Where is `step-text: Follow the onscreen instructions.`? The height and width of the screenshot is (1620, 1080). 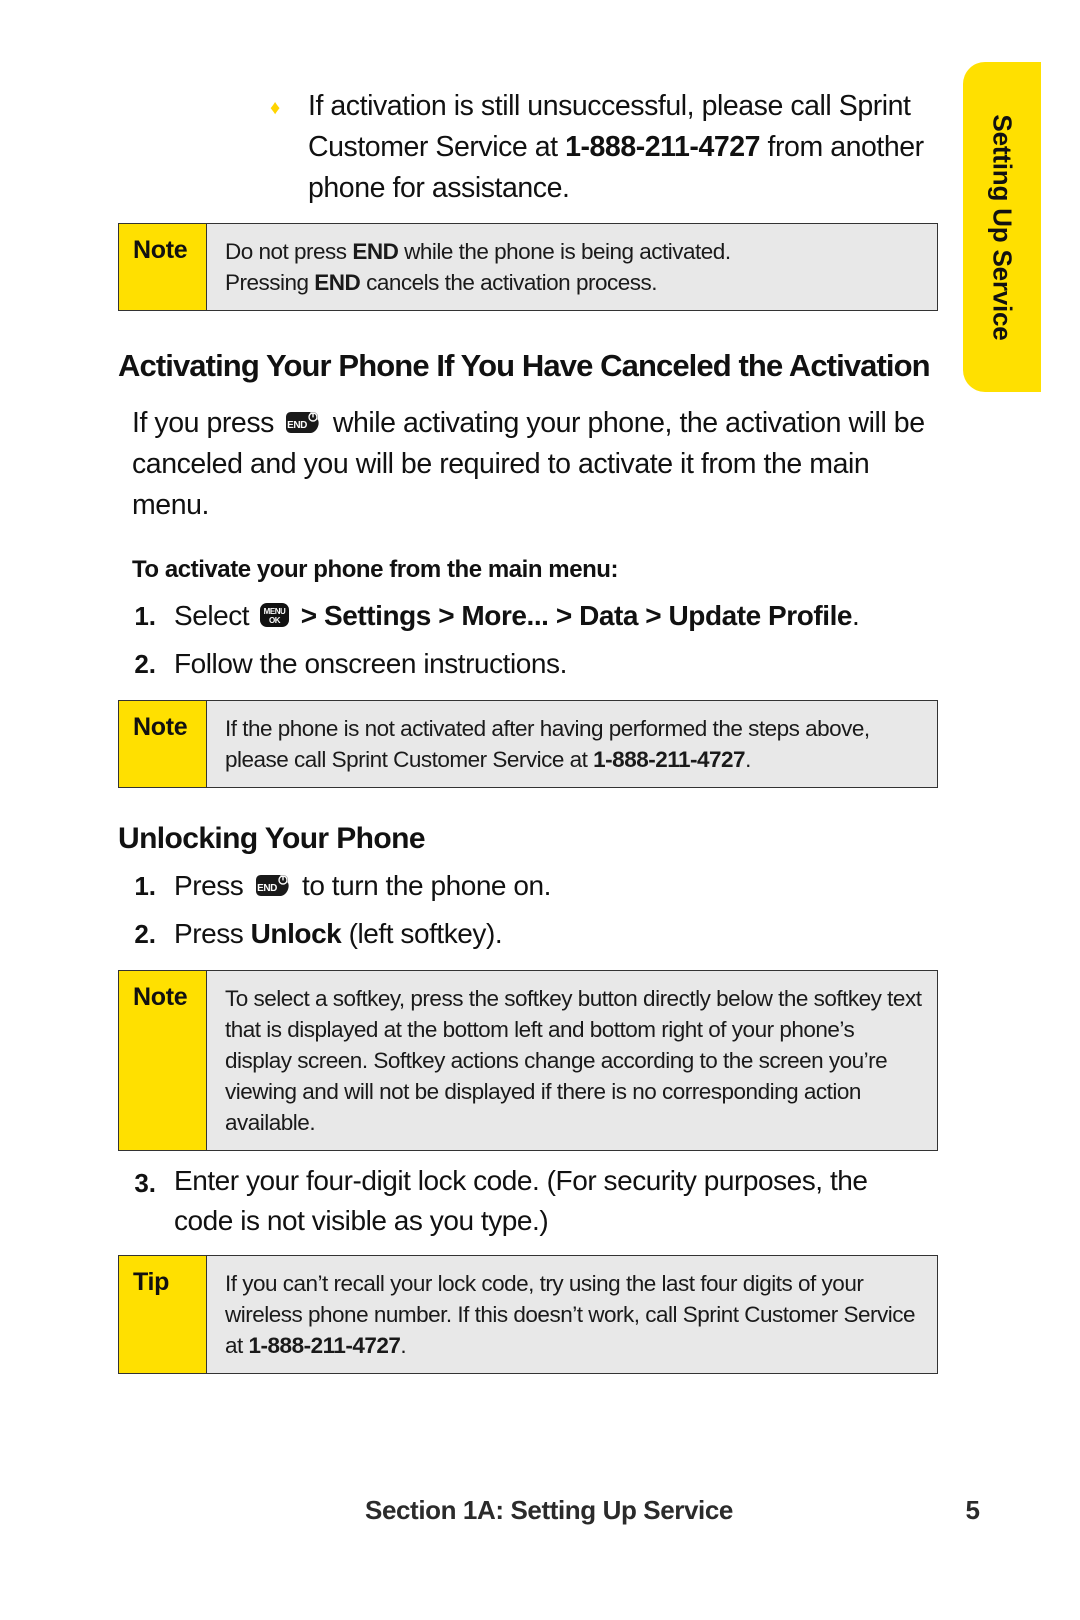 step-text: Follow the onscreen instructions. is located at coordinates (370, 663).